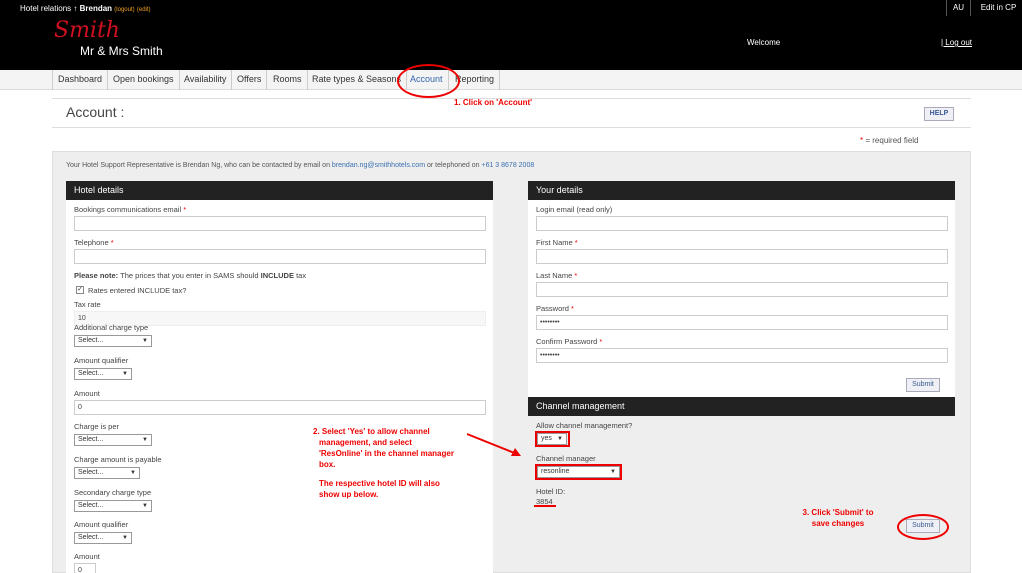  Describe the element at coordinates (551, 491) in the screenshot. I see `hotel-id-label: Hotel ID:` at that location.